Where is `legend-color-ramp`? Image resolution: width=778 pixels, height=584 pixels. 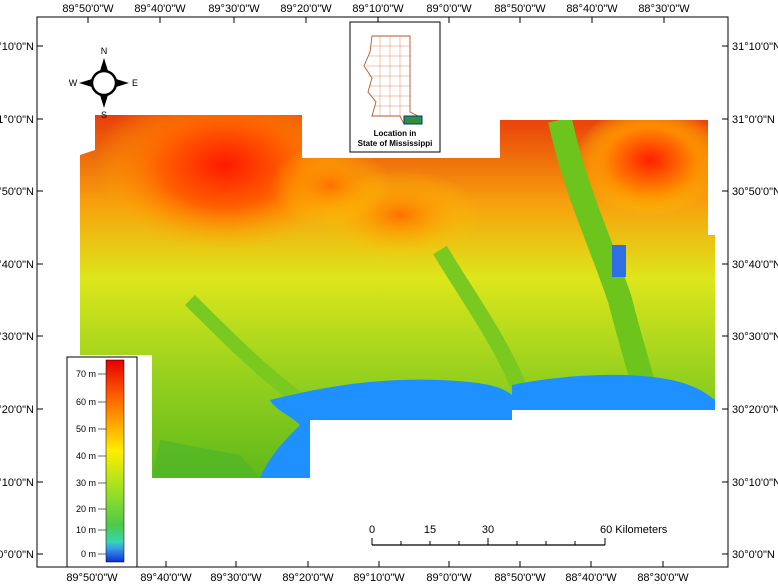
legend-color-ramp is located at coordinates (115, 461).